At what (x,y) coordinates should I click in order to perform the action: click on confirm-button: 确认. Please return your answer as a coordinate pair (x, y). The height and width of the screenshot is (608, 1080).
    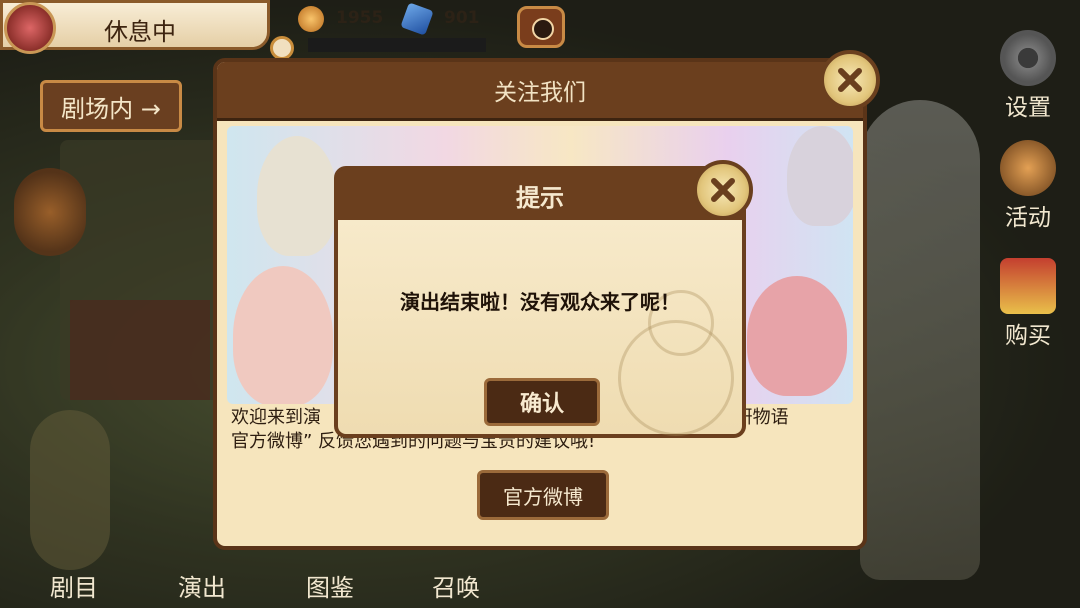
    Looking at the image, I should click on (542, 402).